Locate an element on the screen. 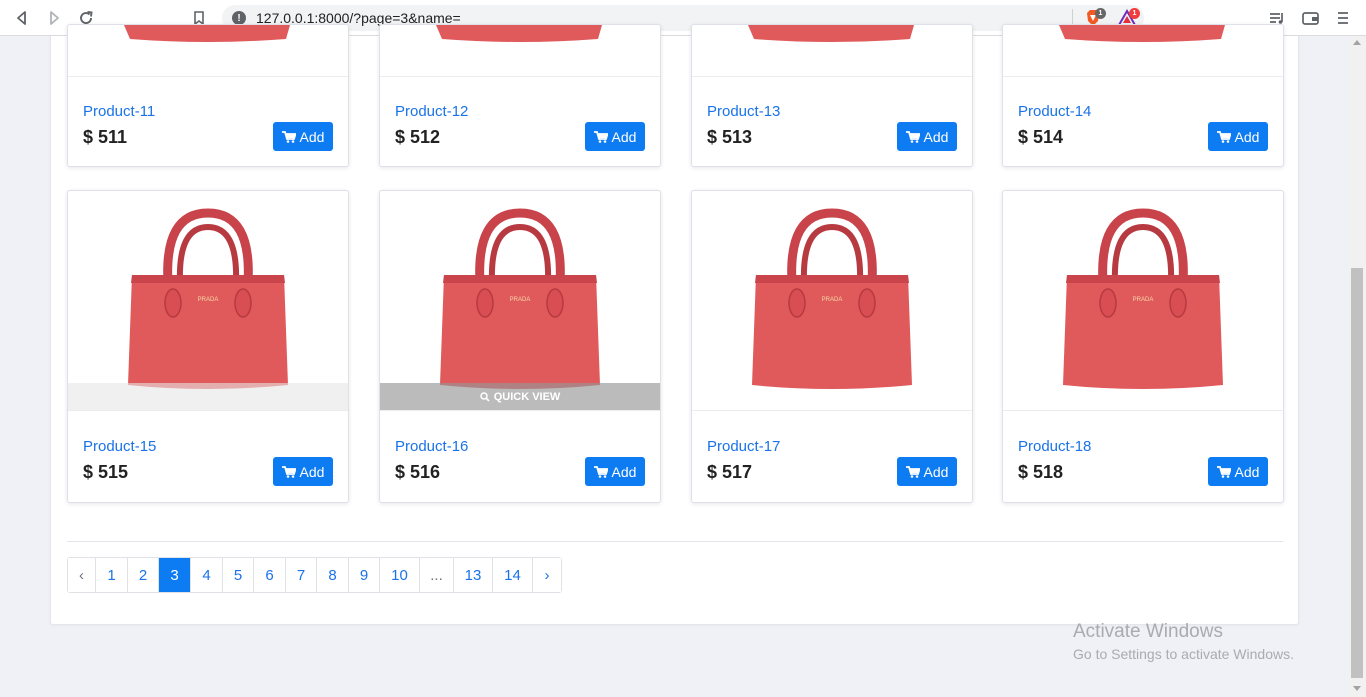  page-link: 8 is located at coordinates (333, 575).